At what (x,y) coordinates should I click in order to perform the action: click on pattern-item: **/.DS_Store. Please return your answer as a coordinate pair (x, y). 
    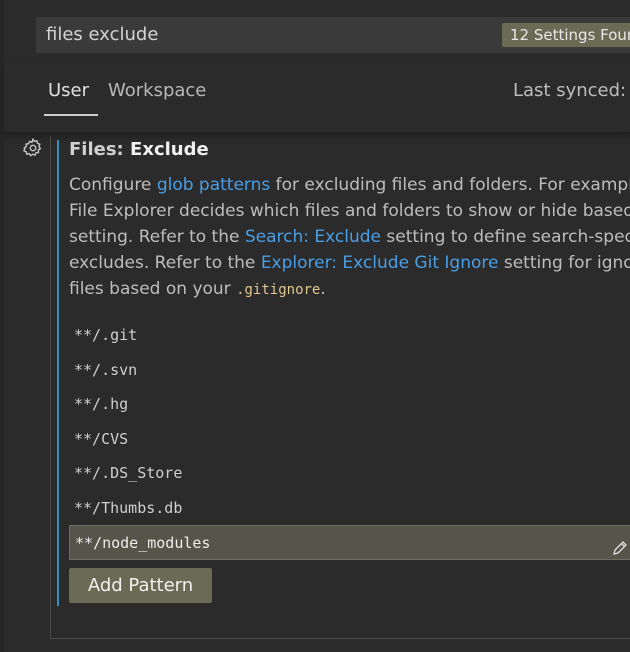
    Looking at the image, I should click on (349, 473).